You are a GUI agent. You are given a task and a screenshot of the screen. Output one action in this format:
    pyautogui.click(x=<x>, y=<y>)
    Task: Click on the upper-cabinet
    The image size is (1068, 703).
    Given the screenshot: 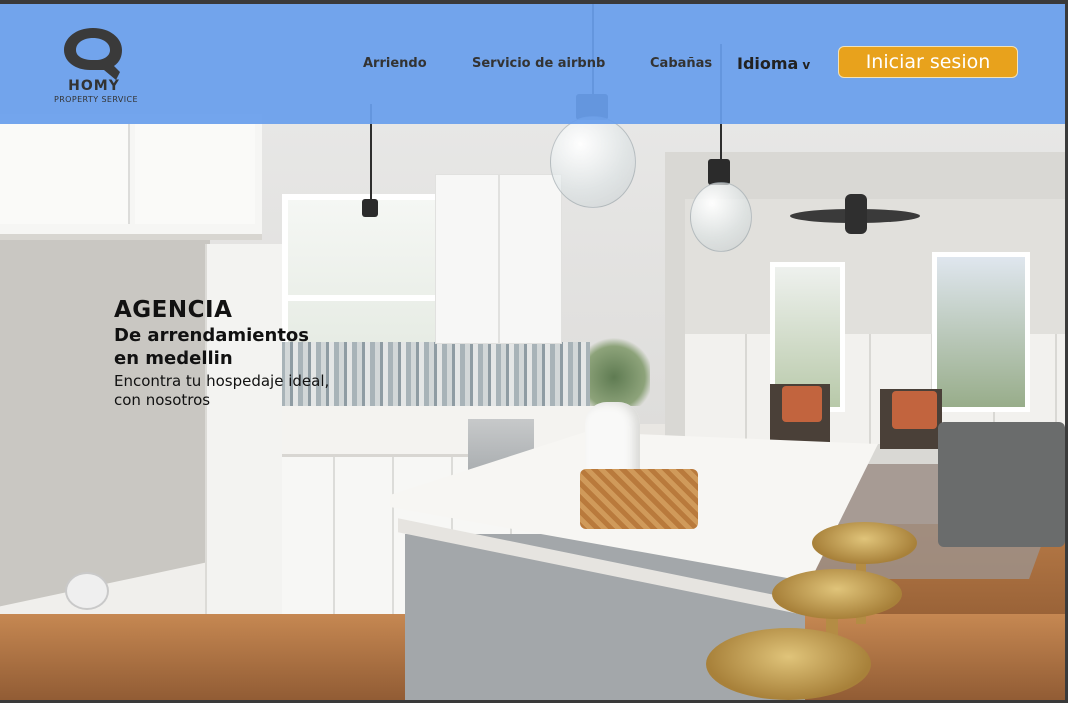 What is the action you would take?
    pyautogui.click(x=498, y=259)
    